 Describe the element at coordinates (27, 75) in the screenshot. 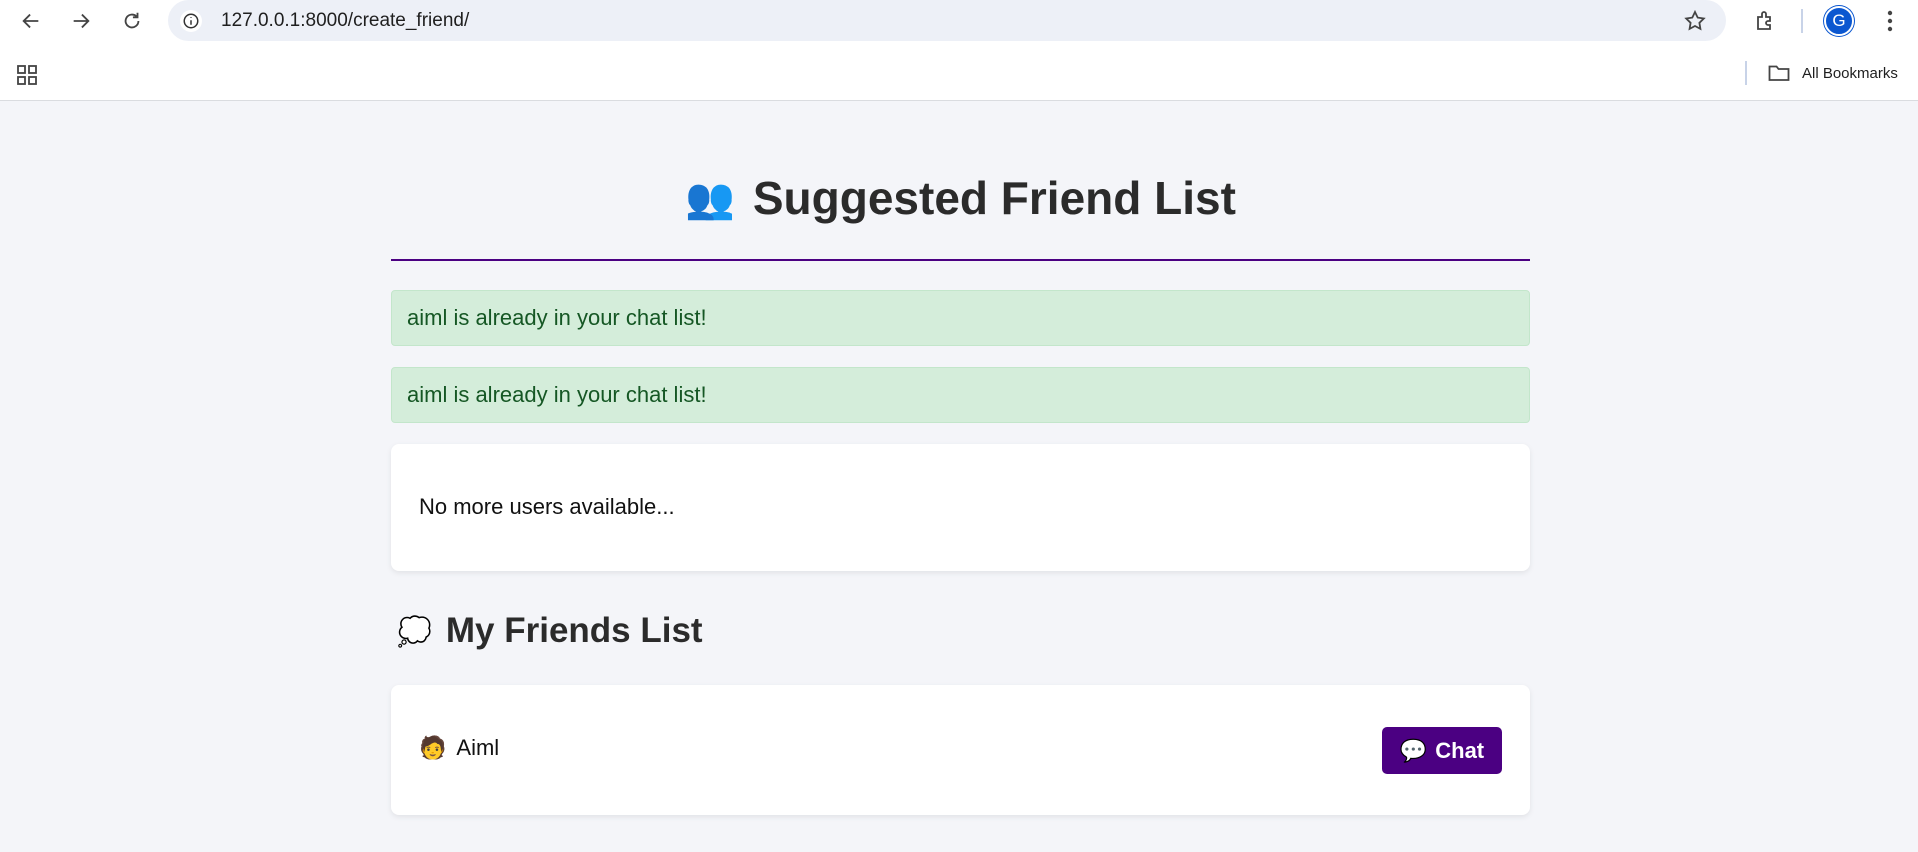

I see `apps-grid-icon` at that location.